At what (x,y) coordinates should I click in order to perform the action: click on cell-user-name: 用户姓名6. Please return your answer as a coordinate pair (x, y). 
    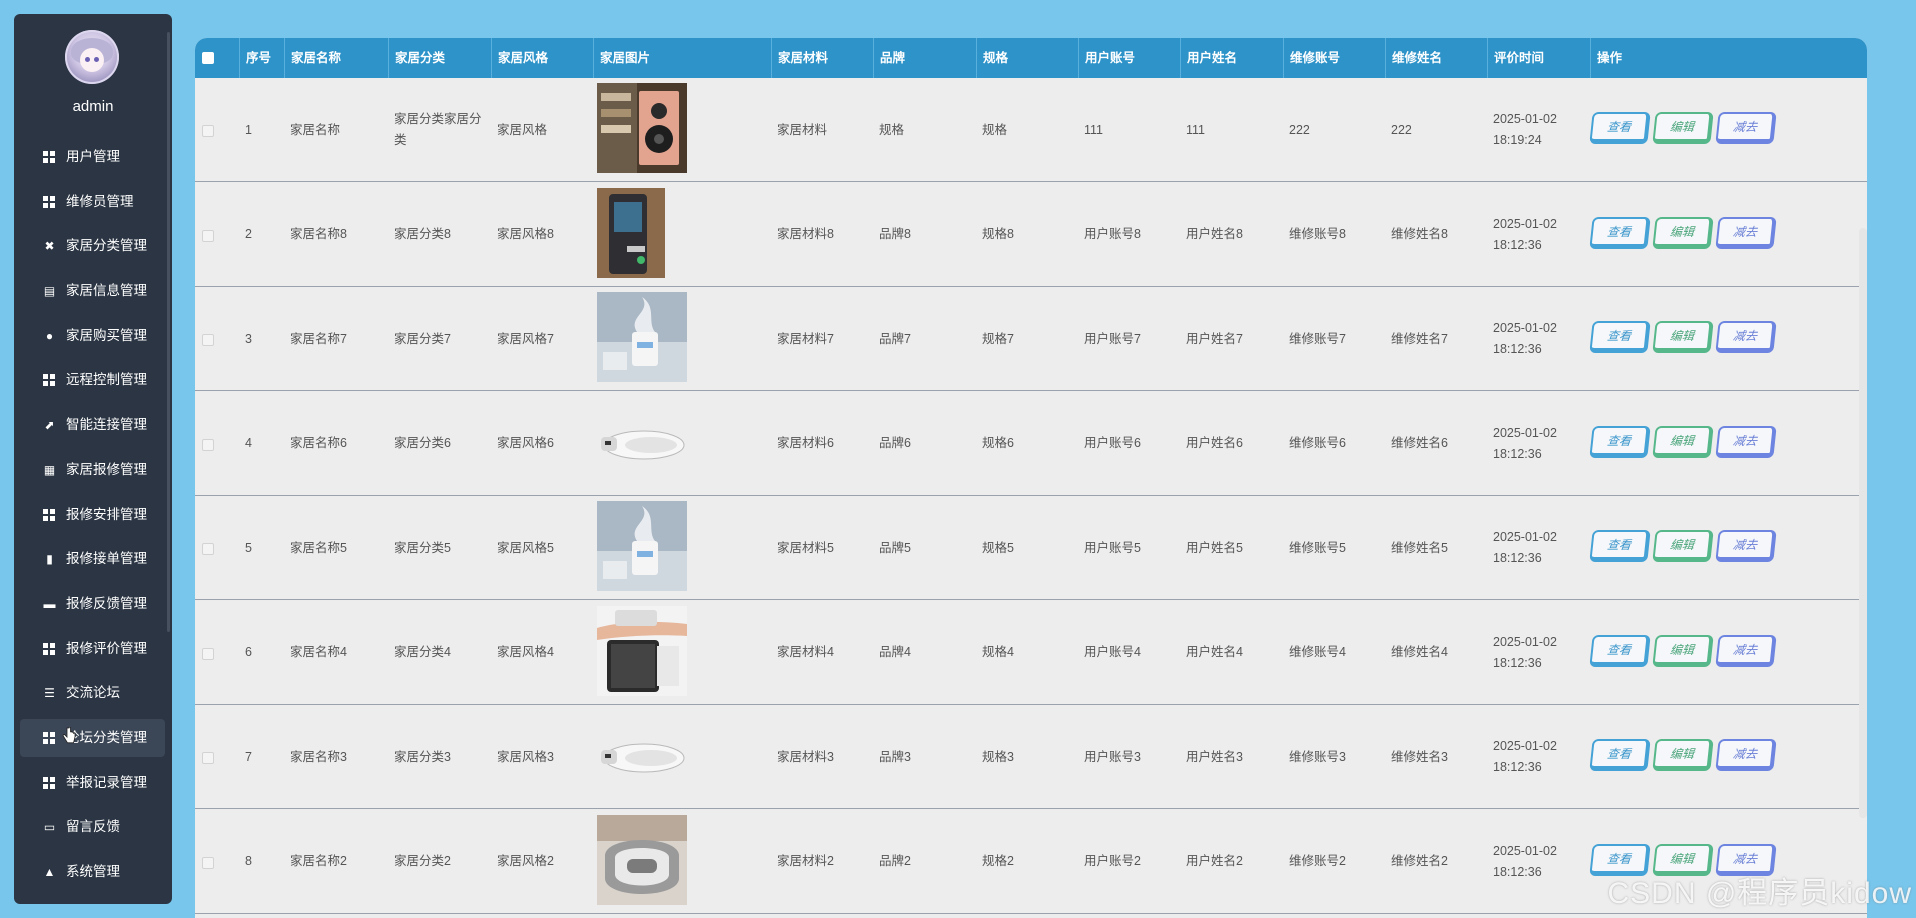
    Looking at the image, I should click on (1231, 444).